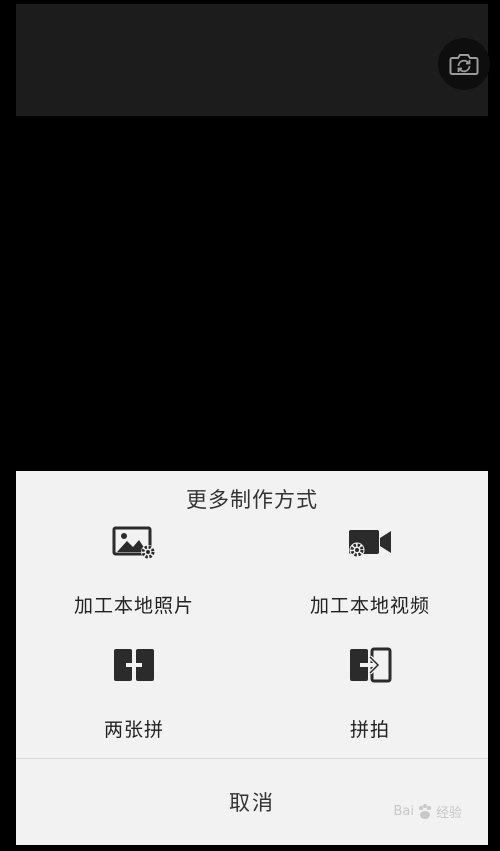  Describe the element at coordinates (252, 500) in the screenshot. I see `sheet-title: 更多制作方式` at that location.